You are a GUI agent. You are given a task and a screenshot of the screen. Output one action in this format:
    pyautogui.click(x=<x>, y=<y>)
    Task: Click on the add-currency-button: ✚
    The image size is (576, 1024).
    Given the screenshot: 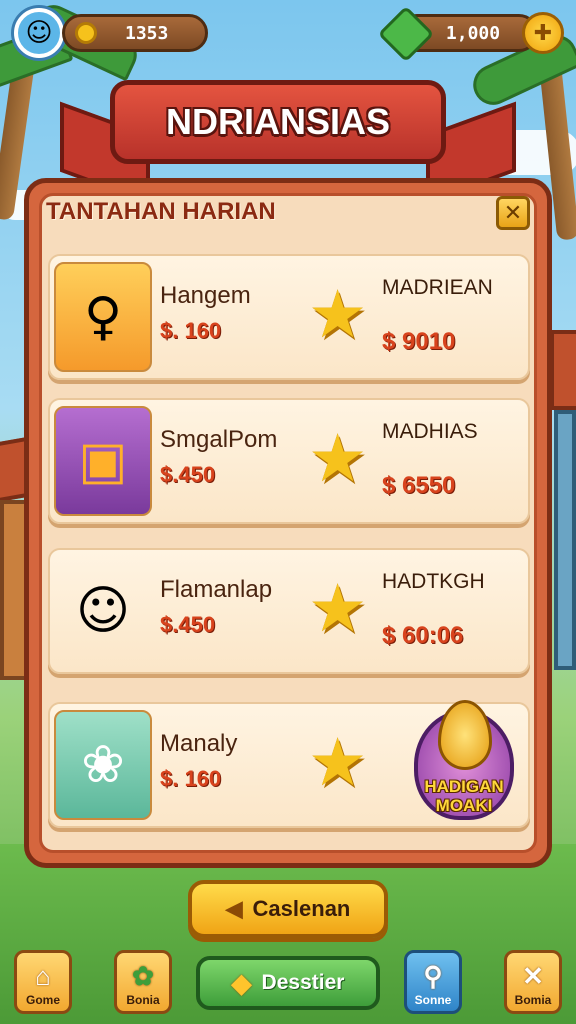 What is the action you would take?
    pyautogui.click(x=543, y=33)
    